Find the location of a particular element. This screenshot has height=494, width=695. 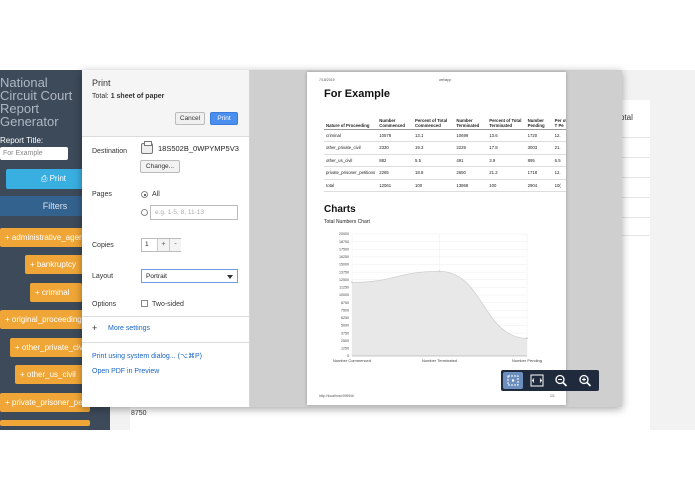

page-footer-number: 1/1 is located at coordinates (552, 396).